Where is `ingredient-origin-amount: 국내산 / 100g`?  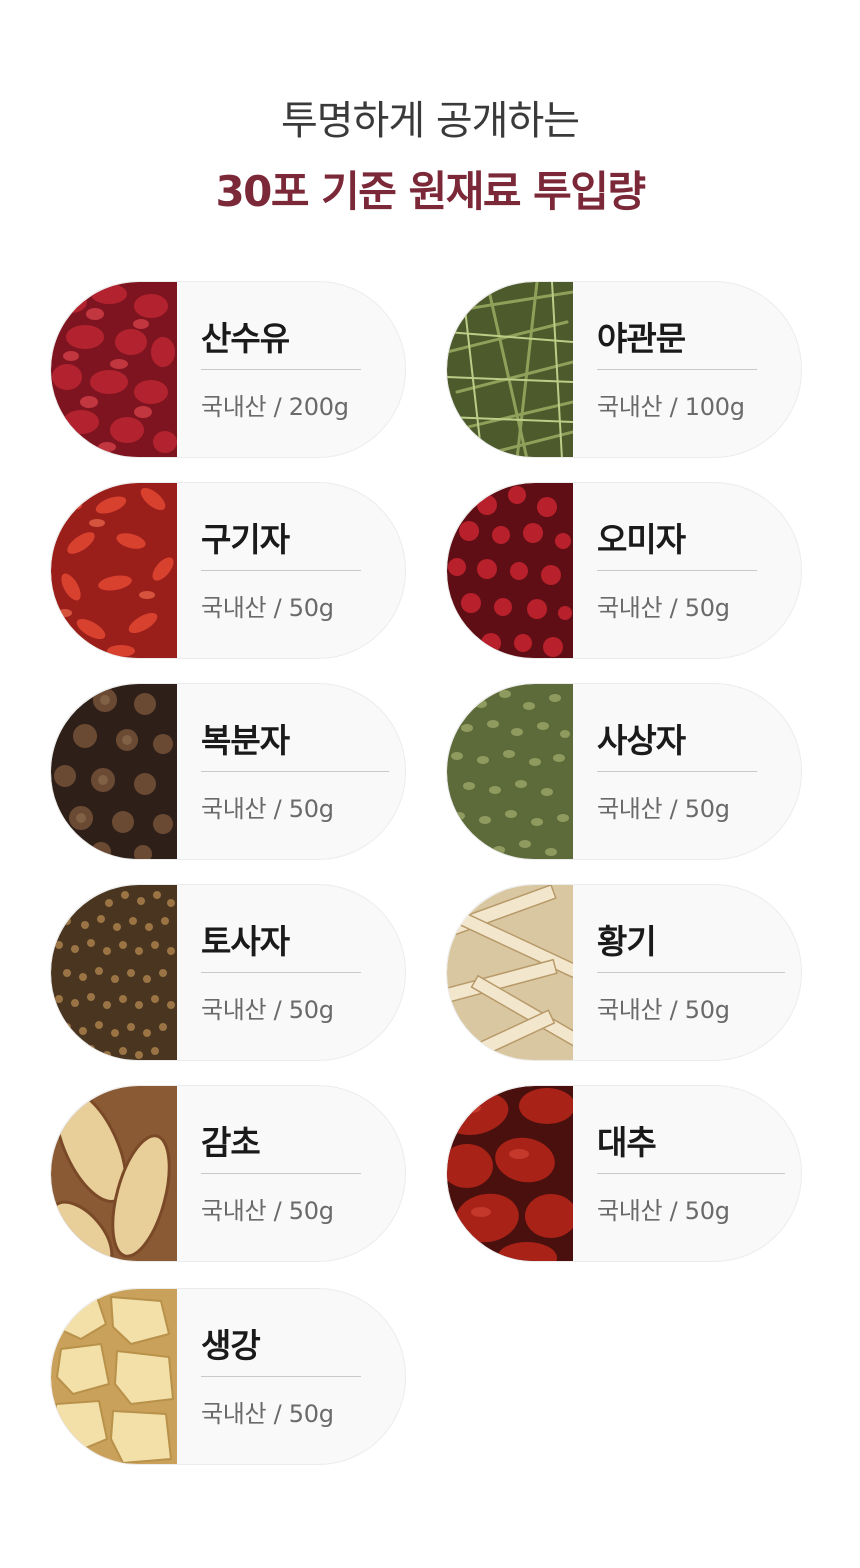 ingredient-origin-amount: 국내산 / 100g is located at coordinates (671, 407).